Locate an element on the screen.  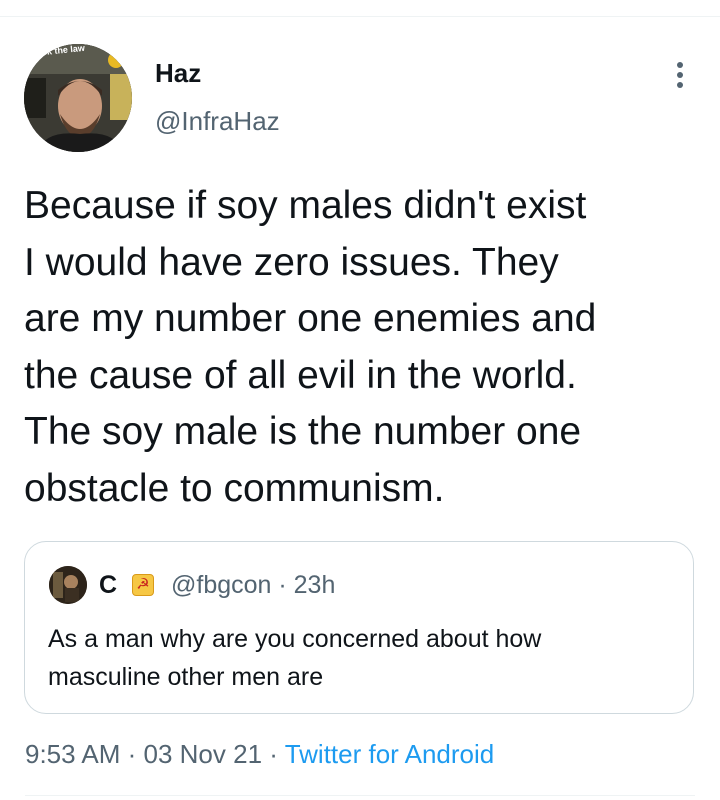
tweet-date: 03 Nov 21 is located at coordinates (203, 754).